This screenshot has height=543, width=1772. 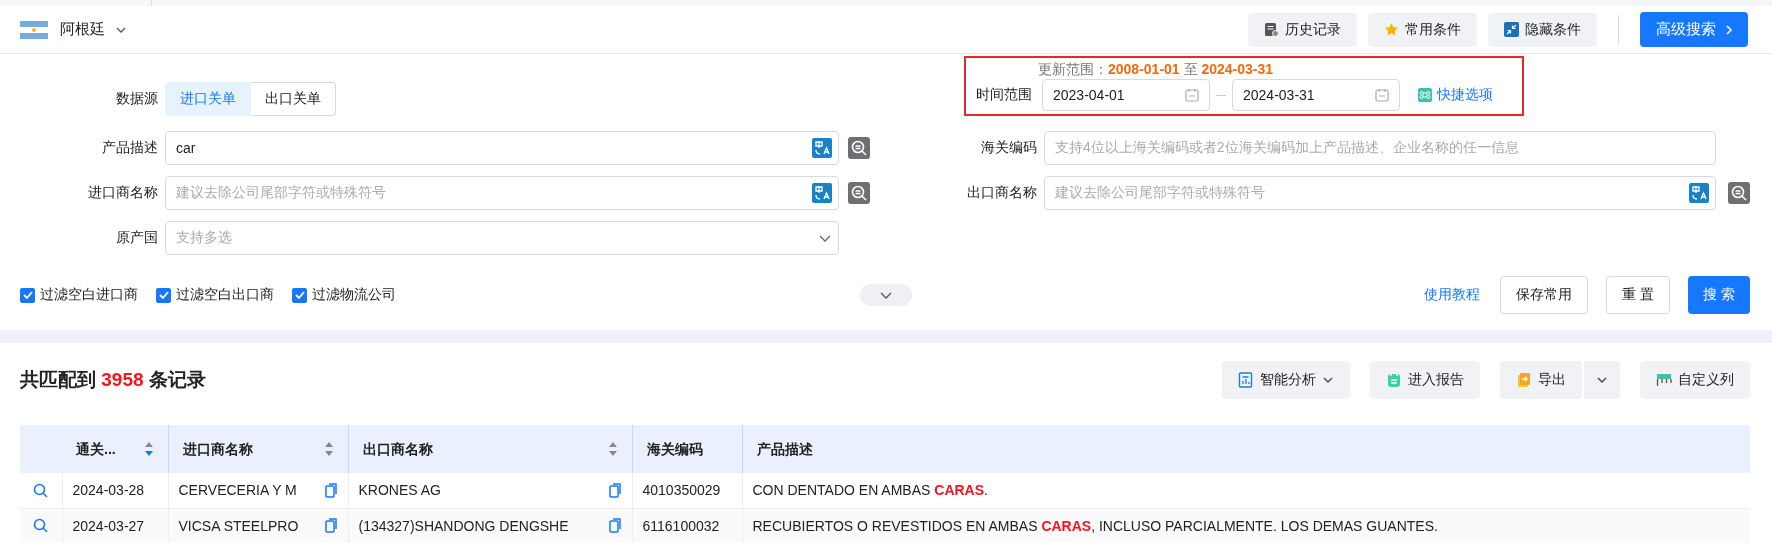 What do you see at coordinates (238, 525) in the screenshot?
I see `table-cell: VICSA STEELPRO` at bounding box center [238, 525].